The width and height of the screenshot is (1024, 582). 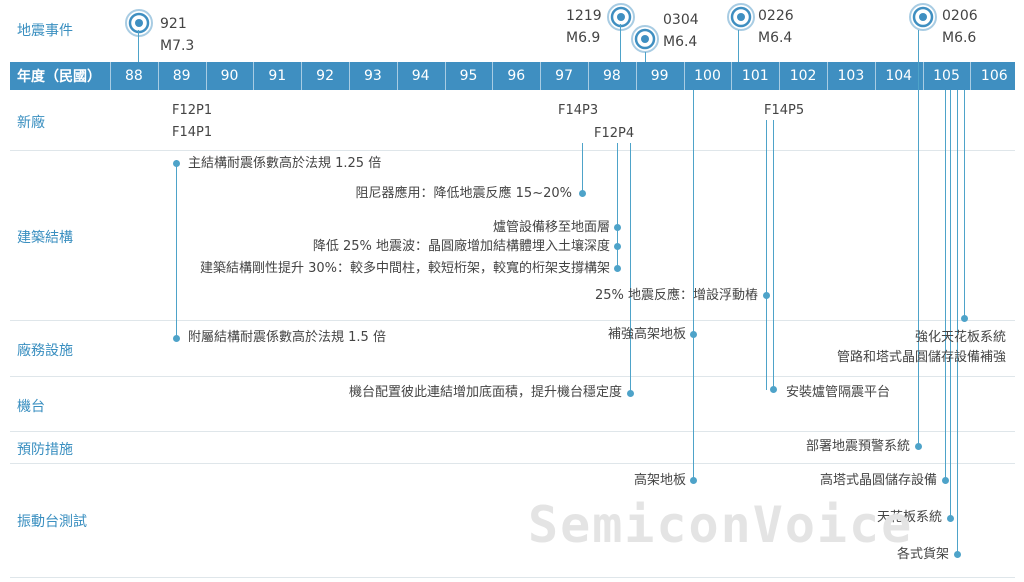 What do you see at coordinates (285, 163) in the screenshot?
I see `structure-item: 主結構耐震係數高於法規 1.25 倍` at bounding box center [285, 163].